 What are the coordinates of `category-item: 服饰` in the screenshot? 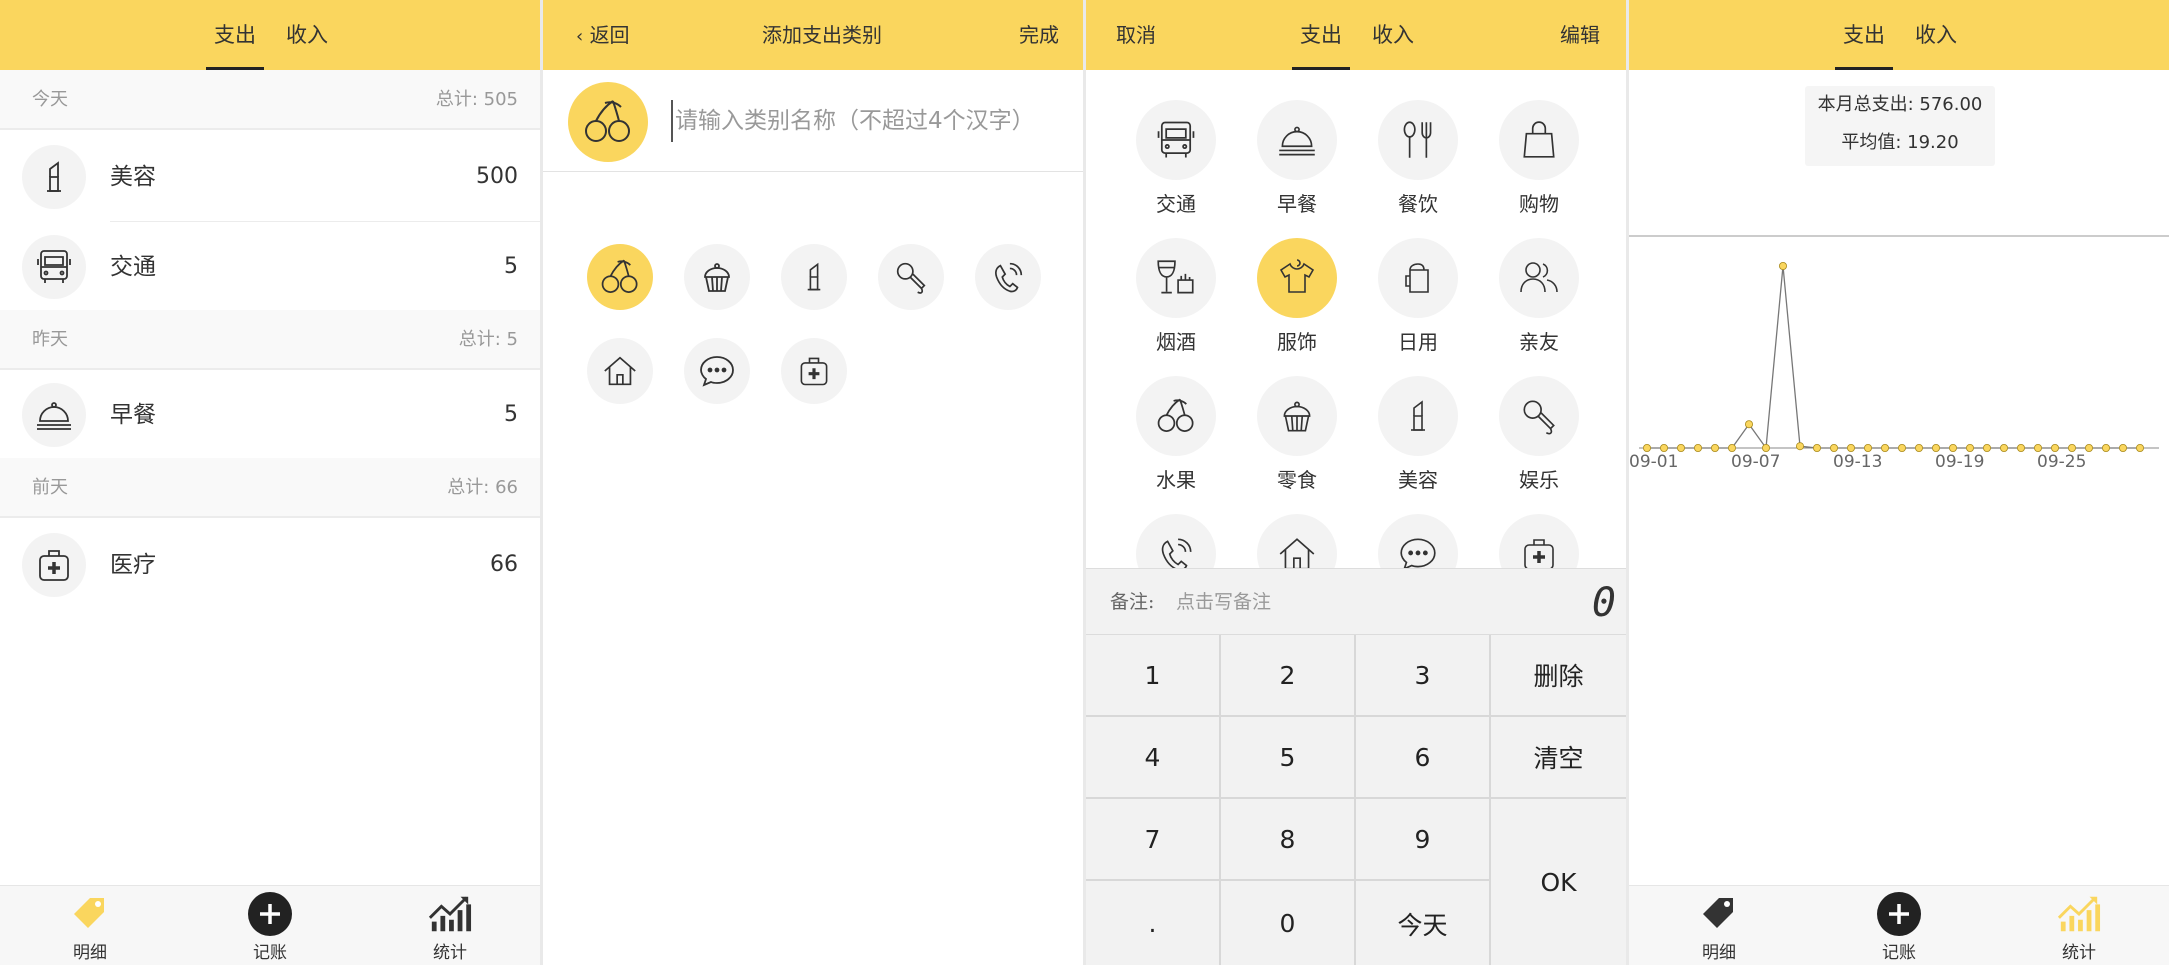 It's located at (1297, 303).